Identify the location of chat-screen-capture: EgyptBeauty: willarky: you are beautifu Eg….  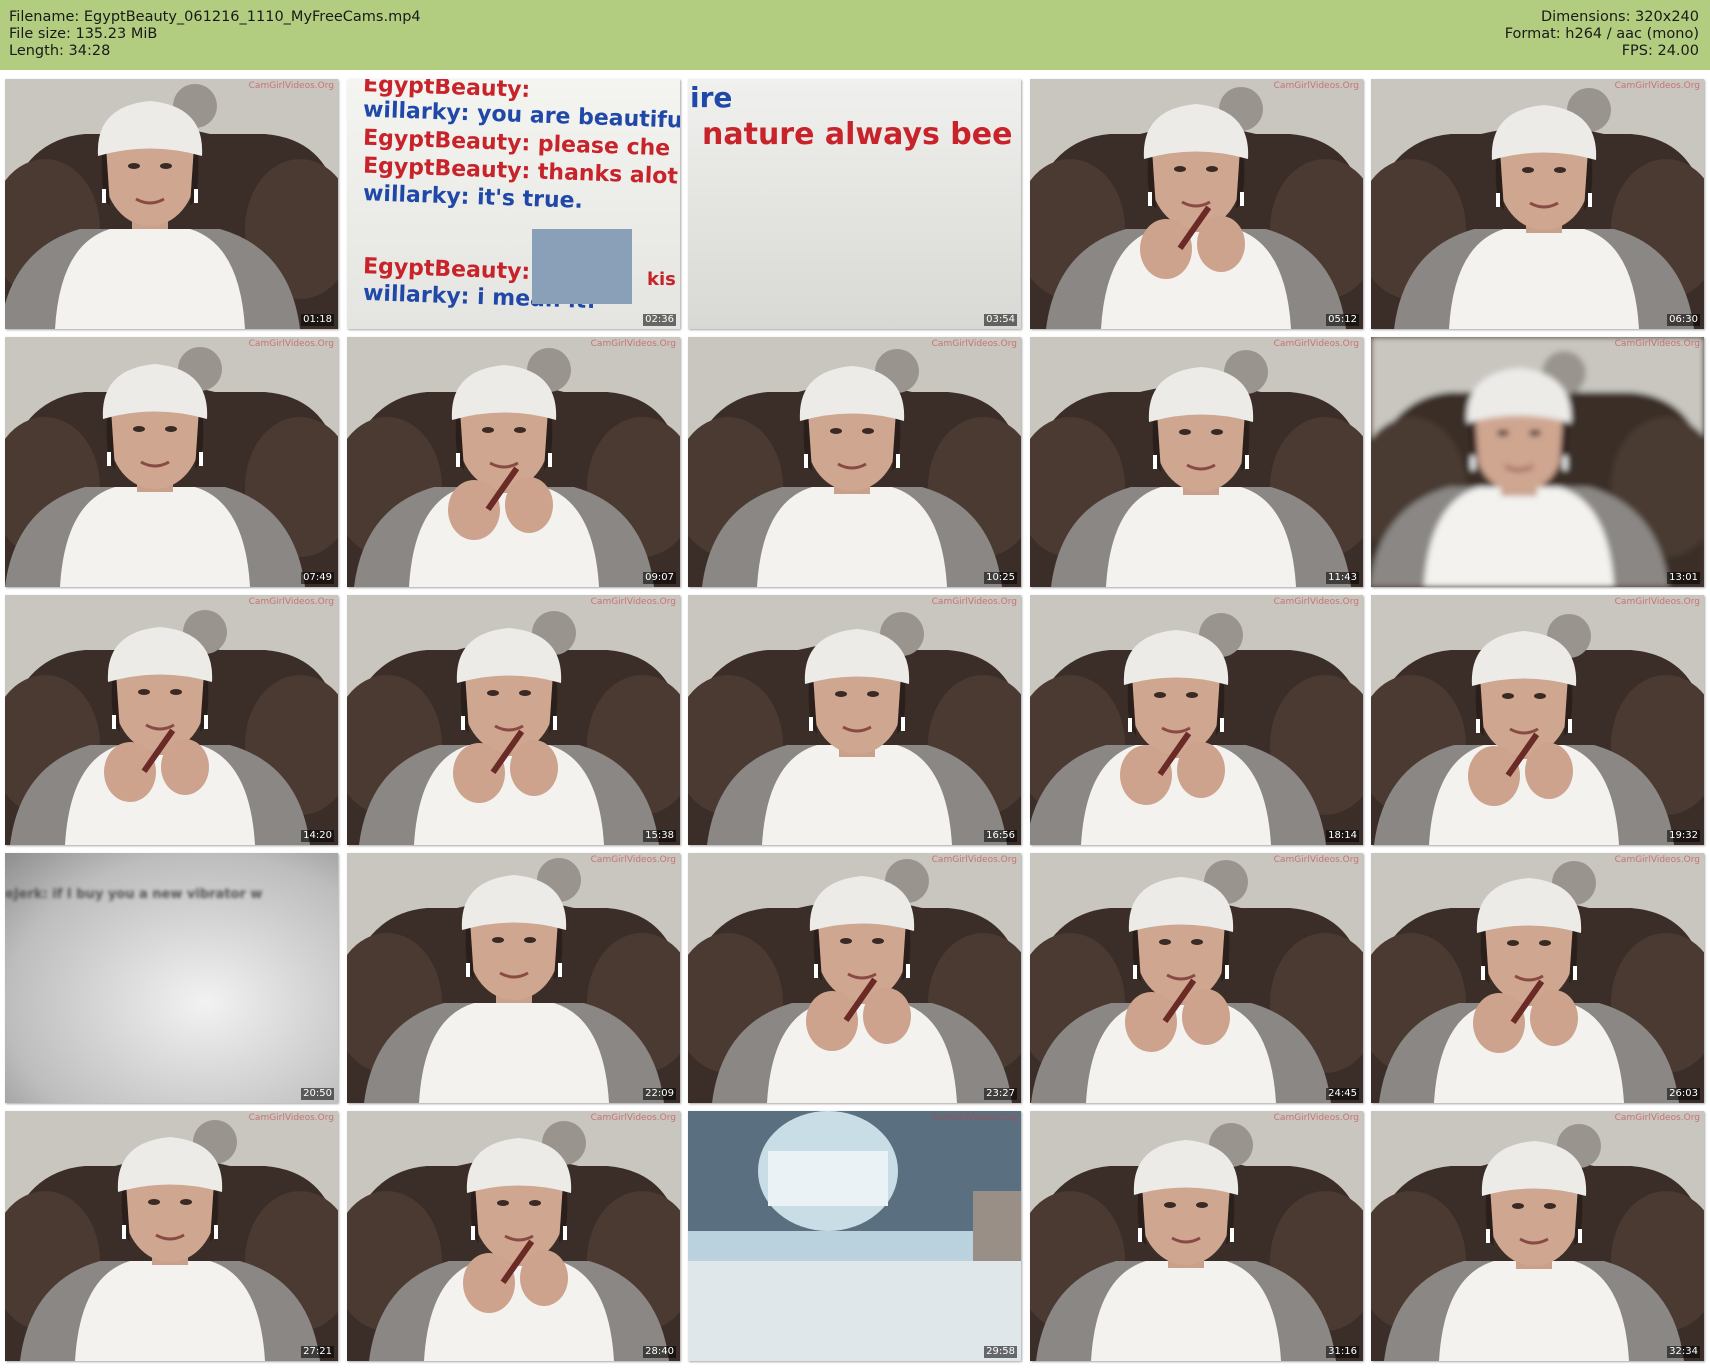
(513, 204).